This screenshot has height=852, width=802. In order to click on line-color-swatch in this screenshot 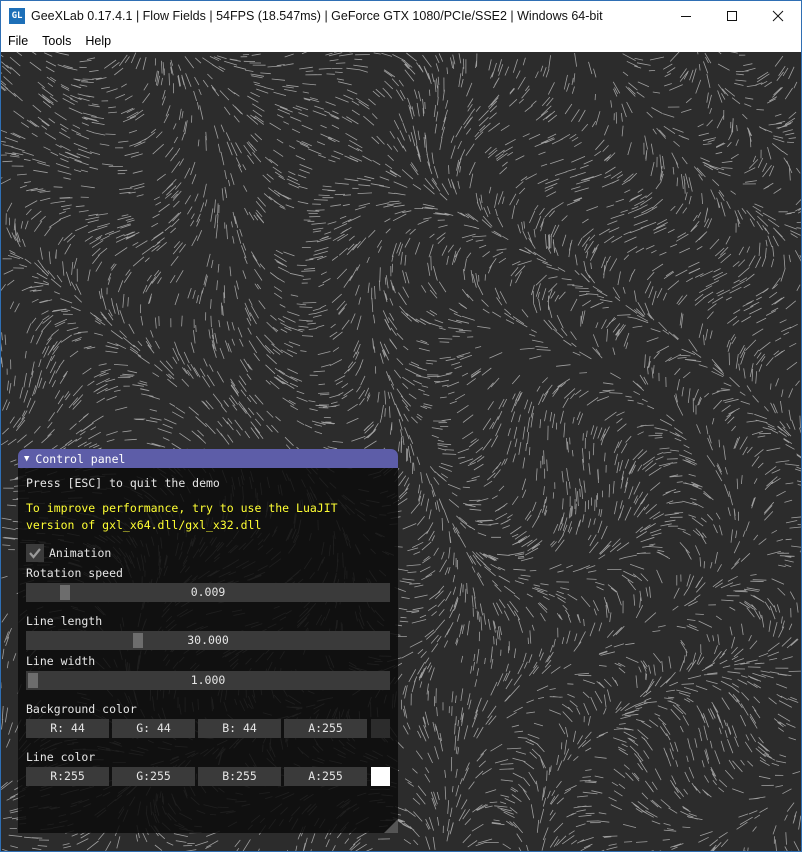, I will do `click(380, 776)`.